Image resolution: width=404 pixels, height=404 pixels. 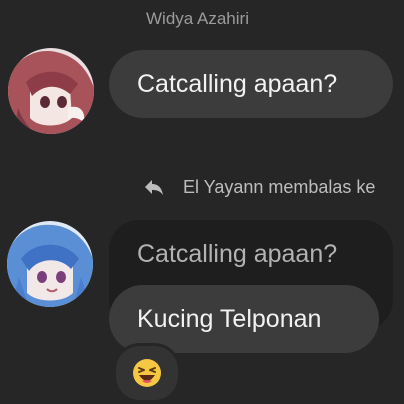 I want to click on reply-banner: El Yayann membalas ke, so click(x=258, y=187).